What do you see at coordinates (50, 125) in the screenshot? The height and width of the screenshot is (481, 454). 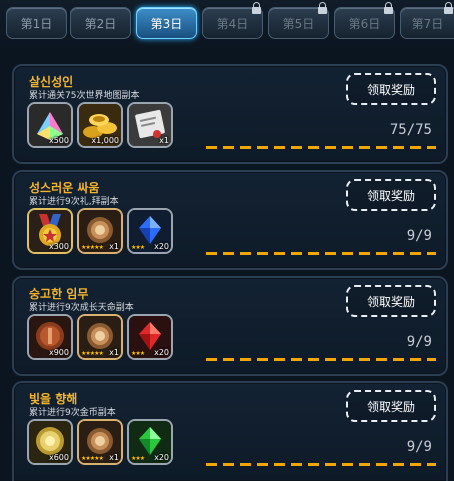 I see `reward-item: x500` at bounding box center [50, 125].